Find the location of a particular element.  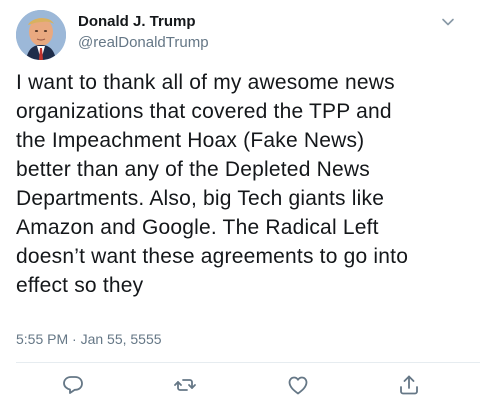

tweet-text-line: organizations that covered the TPP and is located at coordinates (204, 111).